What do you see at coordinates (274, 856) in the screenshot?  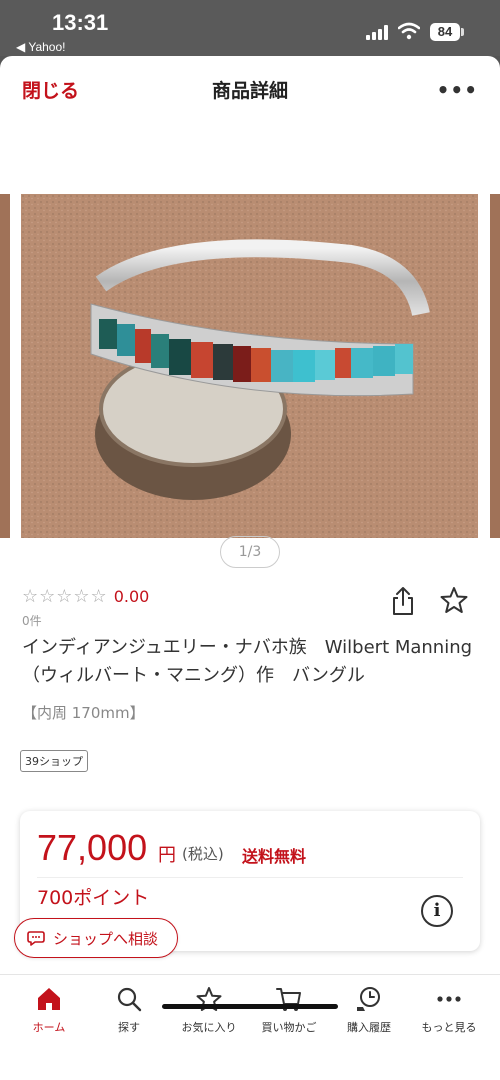 I see `free-shipping-label: 送料無料` at bounding box center [274, 856].